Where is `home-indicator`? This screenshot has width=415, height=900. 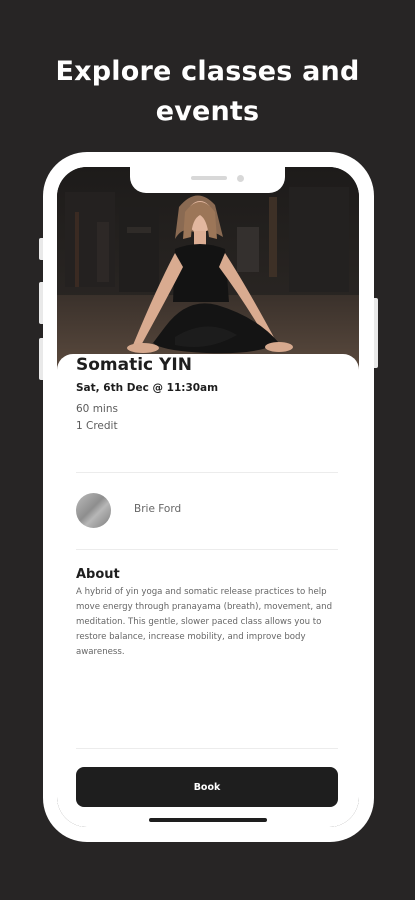 home-indicator is located at coordinates (208, 820).